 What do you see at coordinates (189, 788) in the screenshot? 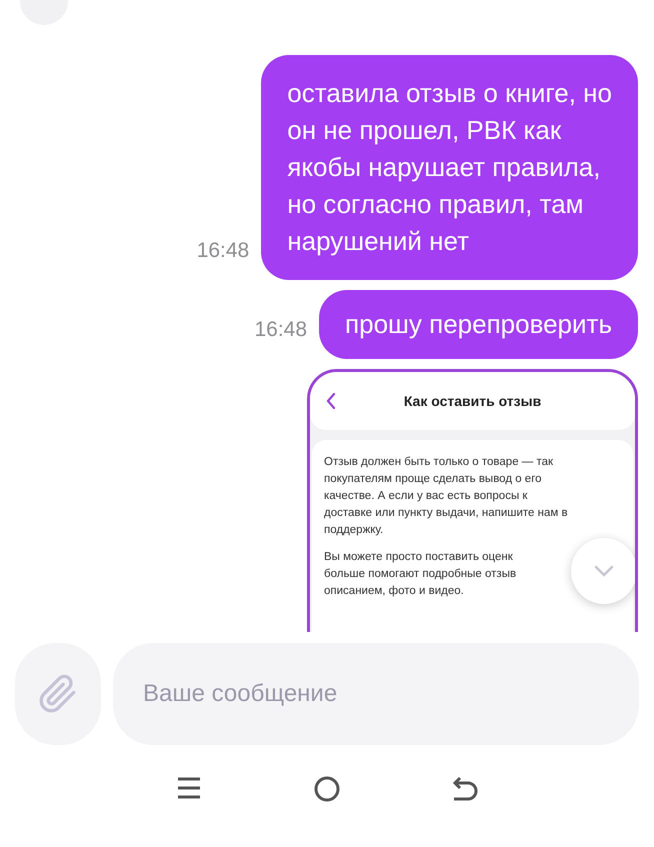
I see `menu-icon` at bounding box center [189, 788].